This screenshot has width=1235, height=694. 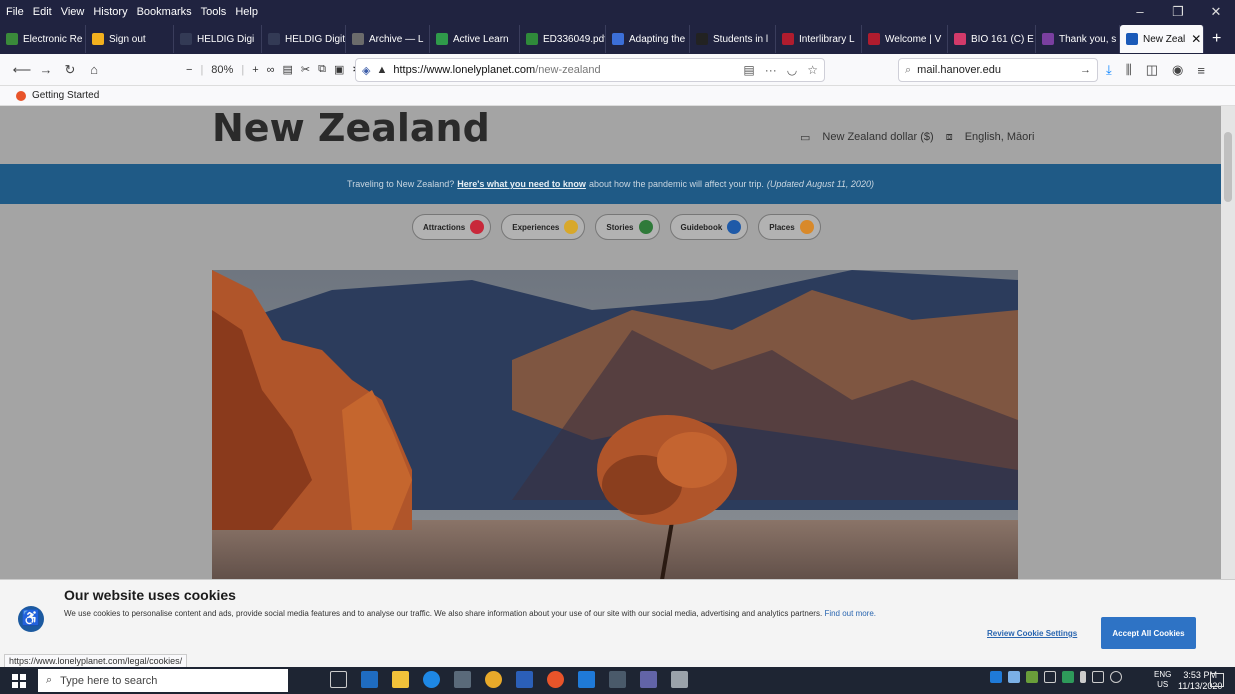 What do you see at coordinates (150, 595) in the screenshot?
I see `cookie-title: Our website uses cookies` at bounding box center [150, 595].